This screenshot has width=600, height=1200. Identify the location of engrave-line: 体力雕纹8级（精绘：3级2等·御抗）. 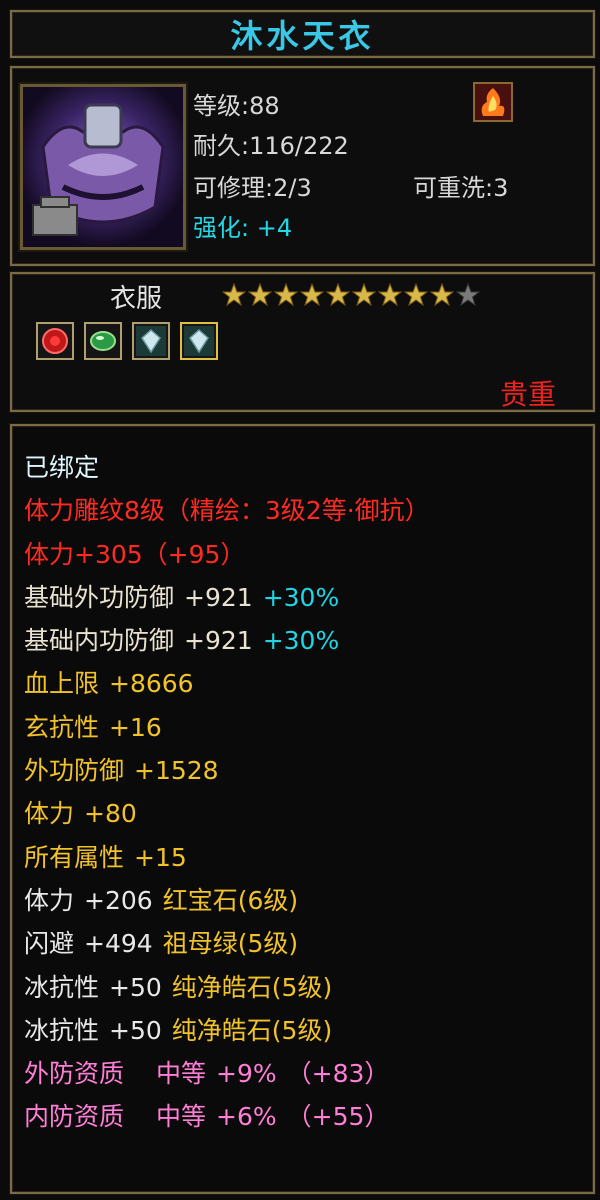
(227, 511).